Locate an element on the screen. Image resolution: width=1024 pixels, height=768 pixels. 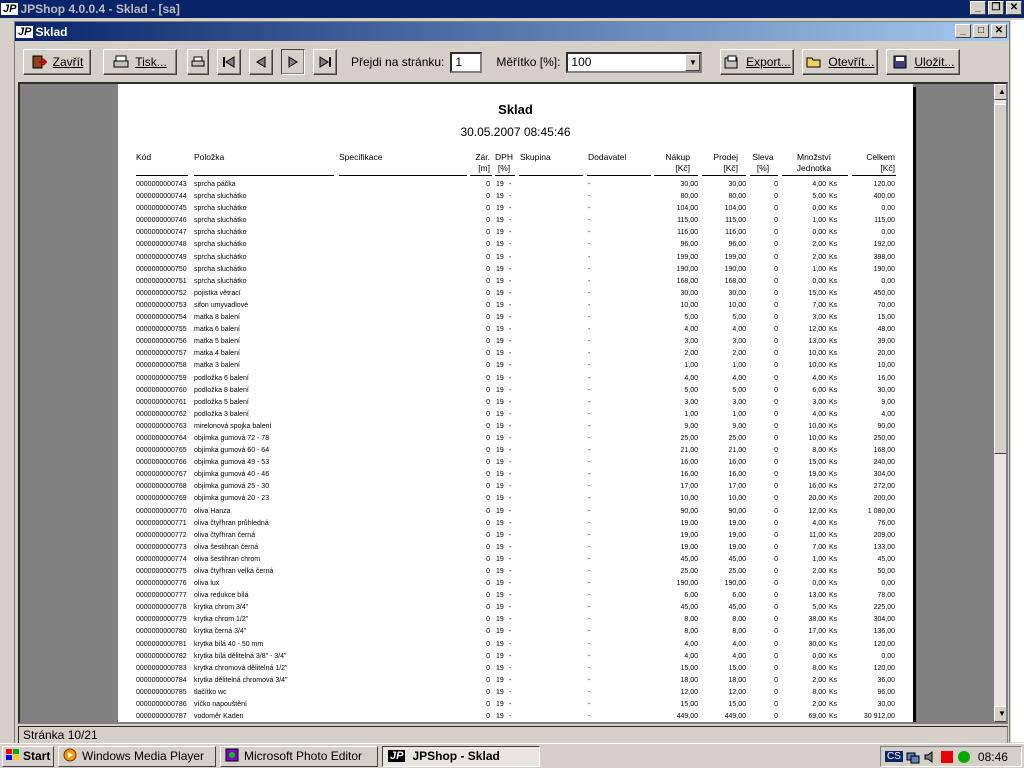
task-photo-editor: Microsoft Photo Editor is located at coordinates (299, 756).